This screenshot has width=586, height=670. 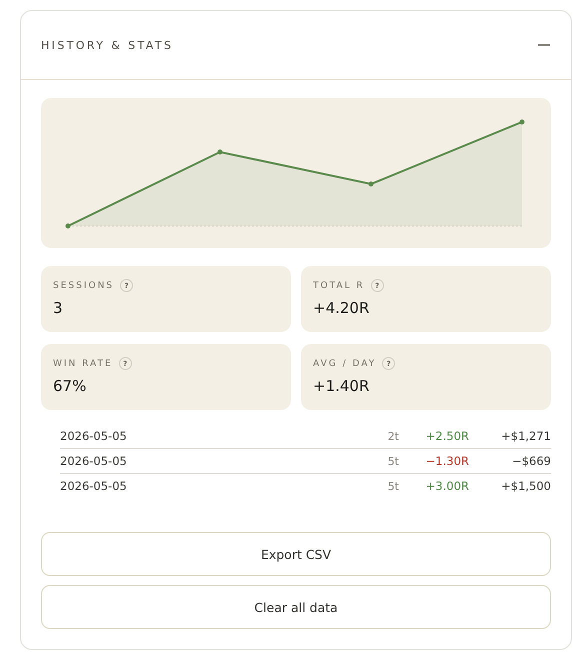 I want to click on stat-label: TOTAL R, so click(x=339, y=285).